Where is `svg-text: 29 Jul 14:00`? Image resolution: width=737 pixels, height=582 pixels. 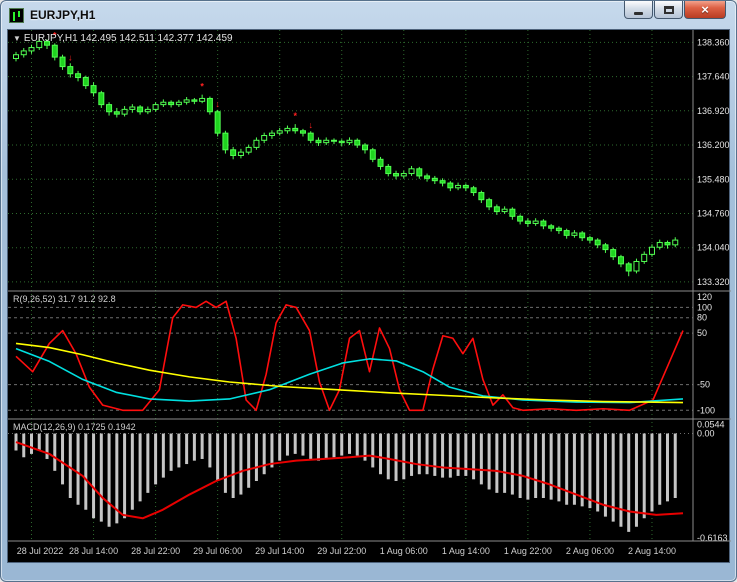 svg-text: 29 Jul 14:00 is located at coordinates (279, 551).